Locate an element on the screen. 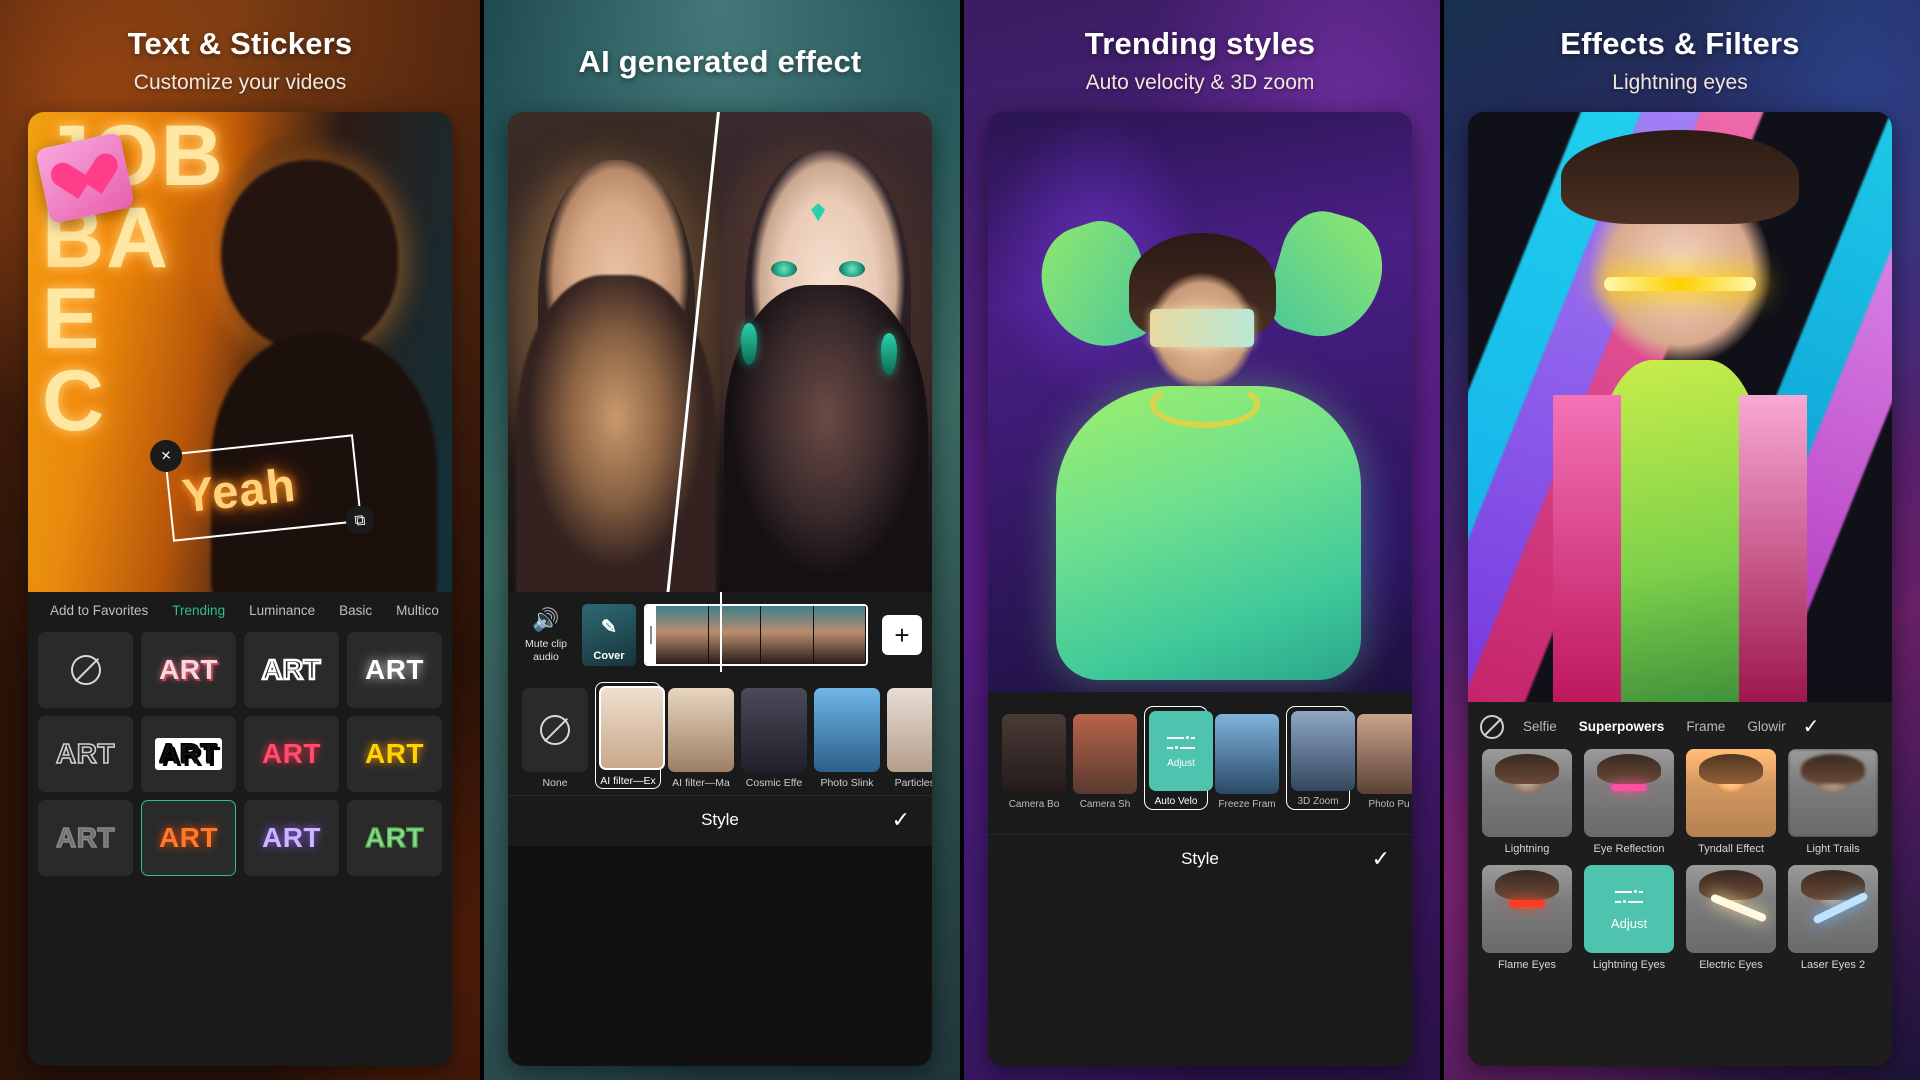 The height and width of the screenshot is (1080, 1920). effect-label: Freeze Fram is located at coordinates (1247, 804).